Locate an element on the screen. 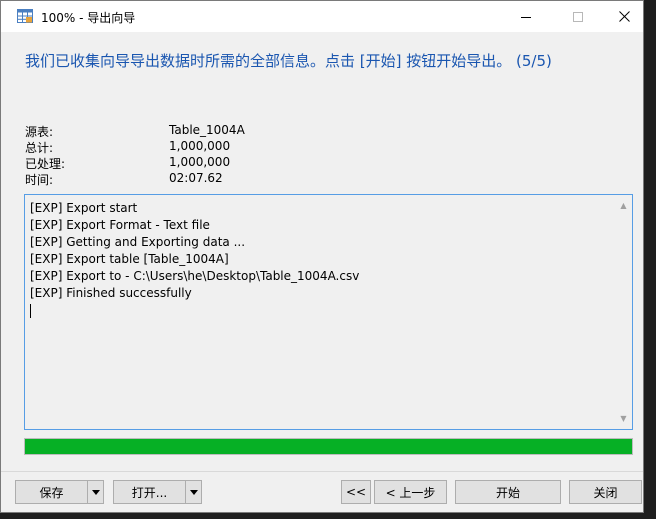  close-window-button is located at coordinates (624, 16).